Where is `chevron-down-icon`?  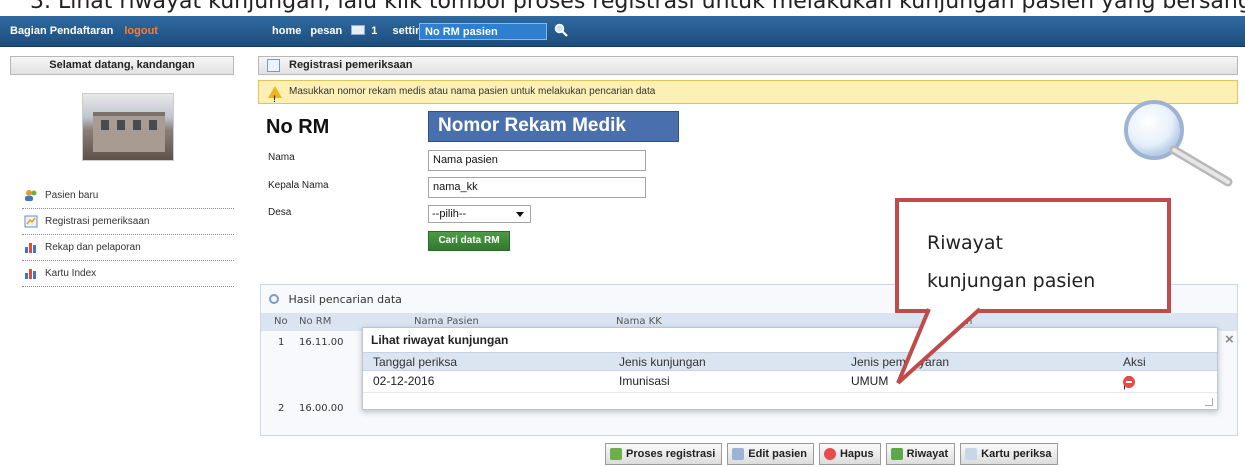
chevron-down-icon is located at coordinates (520, 214).